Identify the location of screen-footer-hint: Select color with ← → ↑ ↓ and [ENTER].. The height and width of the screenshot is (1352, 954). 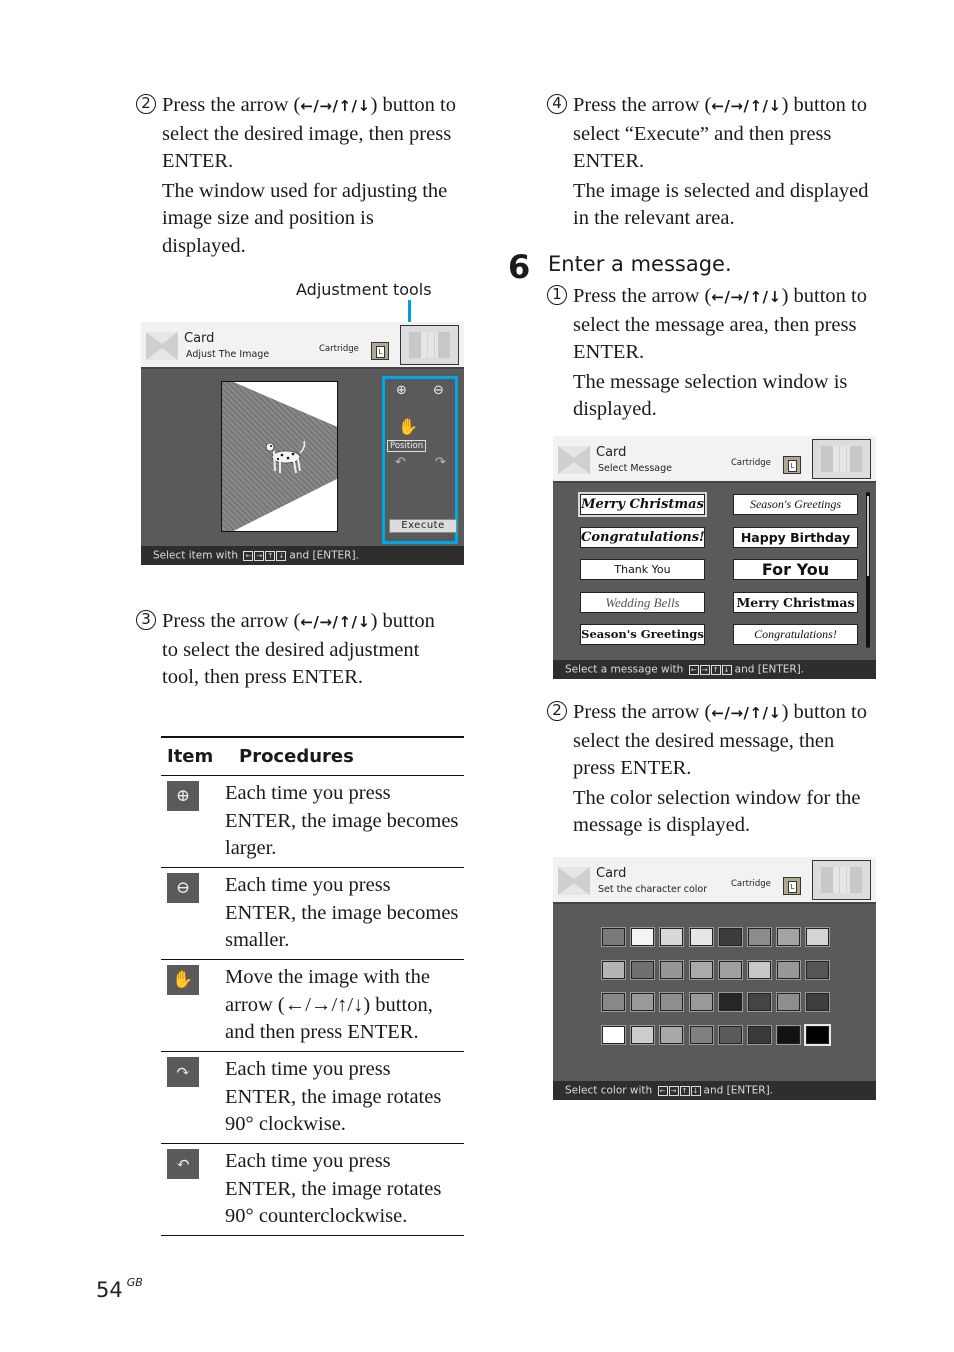
(714, 1090).